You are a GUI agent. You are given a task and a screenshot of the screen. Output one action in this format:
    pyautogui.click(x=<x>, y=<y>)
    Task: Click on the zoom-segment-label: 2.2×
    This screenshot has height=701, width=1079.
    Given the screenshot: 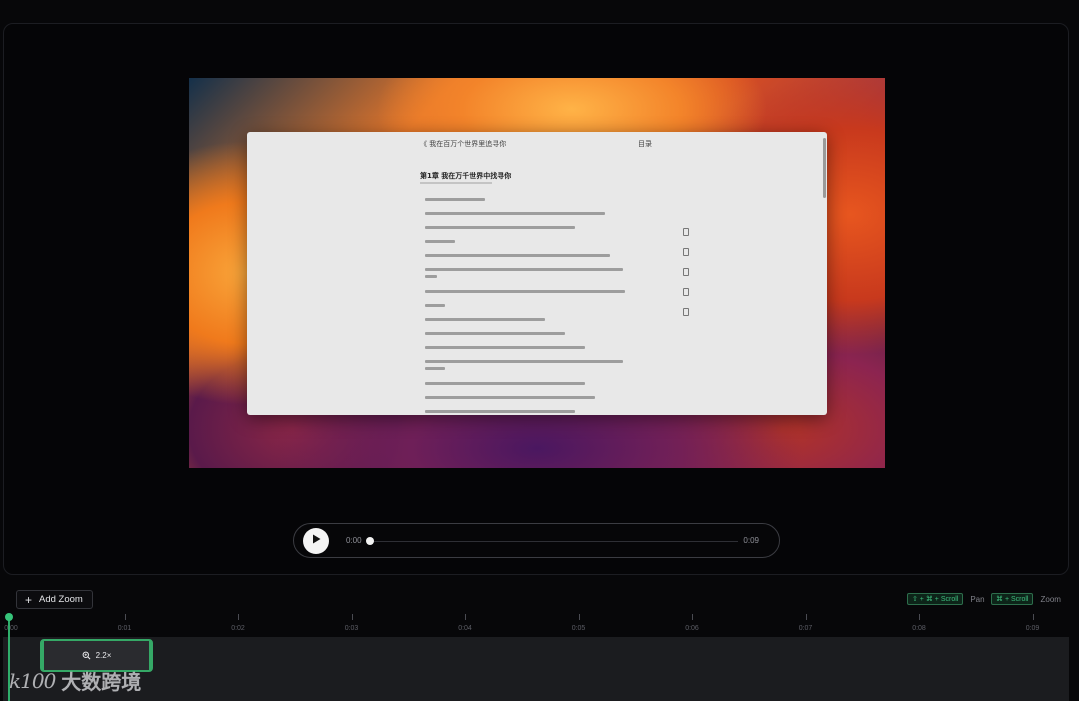 What is the action you would take?
    pyautogui.click(x=103, y=655)
    